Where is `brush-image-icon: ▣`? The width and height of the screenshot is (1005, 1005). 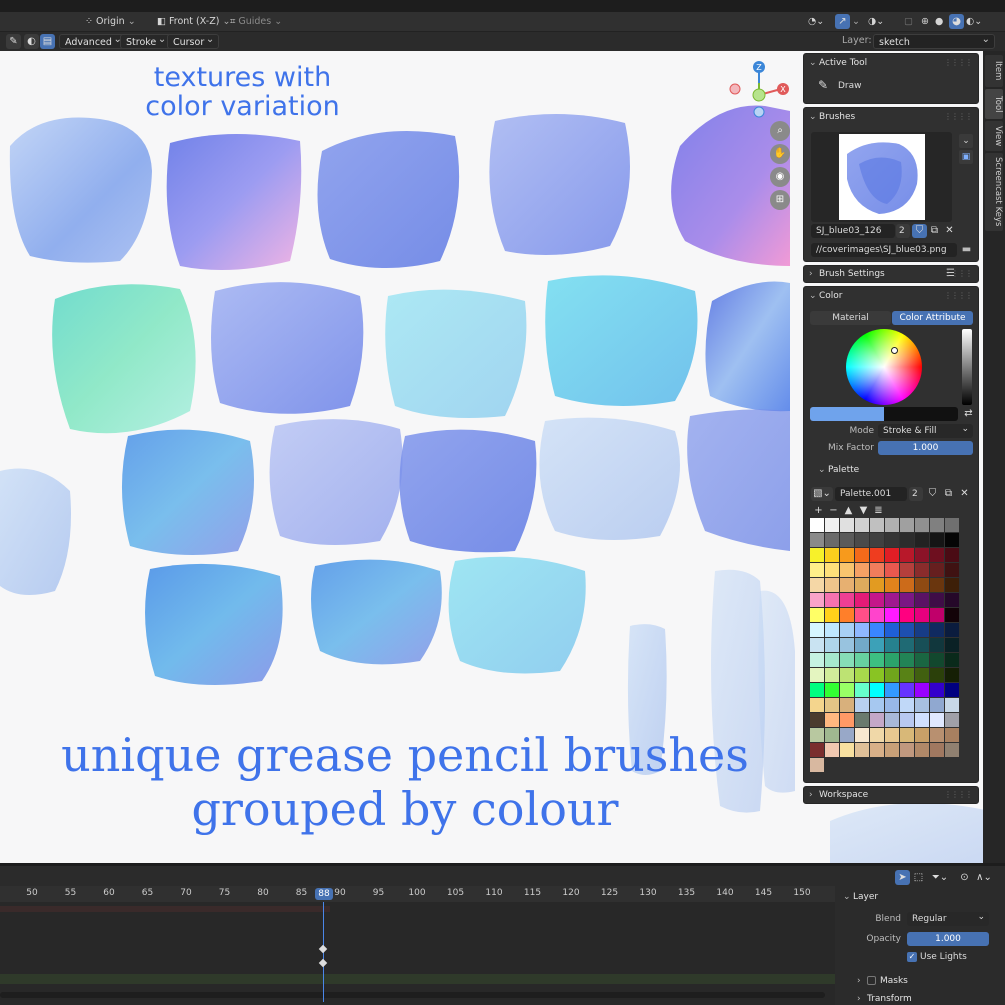 brush-image-icon: ▣ is located at coordinates (966, 157).